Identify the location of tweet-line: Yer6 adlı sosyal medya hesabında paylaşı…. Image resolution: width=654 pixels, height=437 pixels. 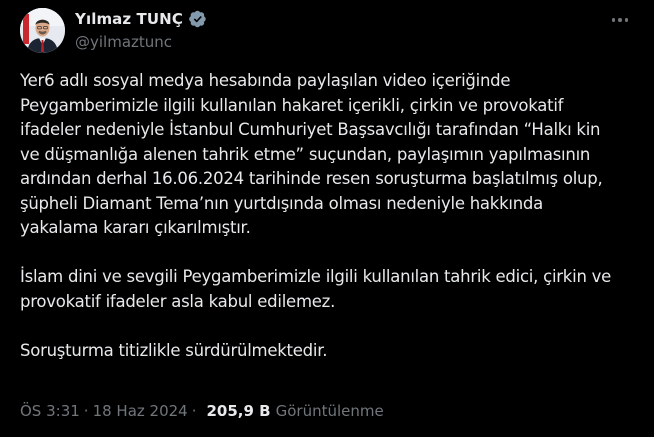
(265, 80).